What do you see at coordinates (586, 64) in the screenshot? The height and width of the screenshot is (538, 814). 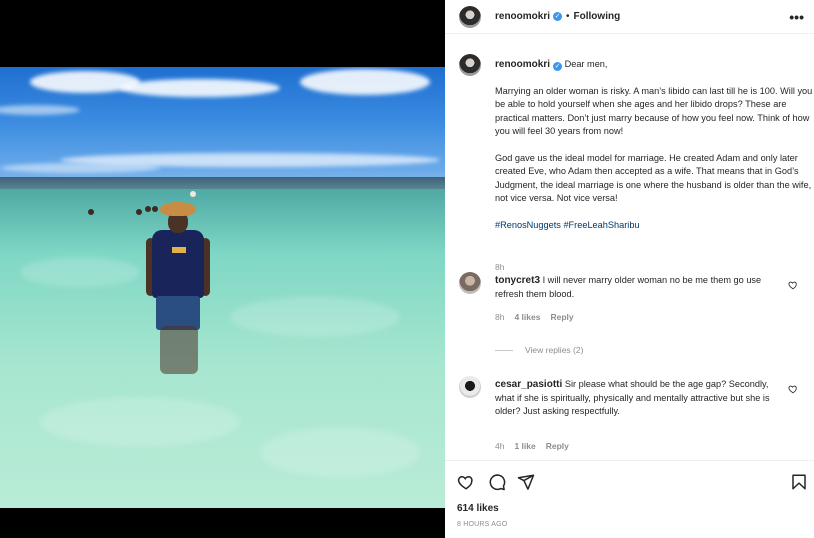 I see `caption-greeting: Dear men,` at bounding box center [586, 64].